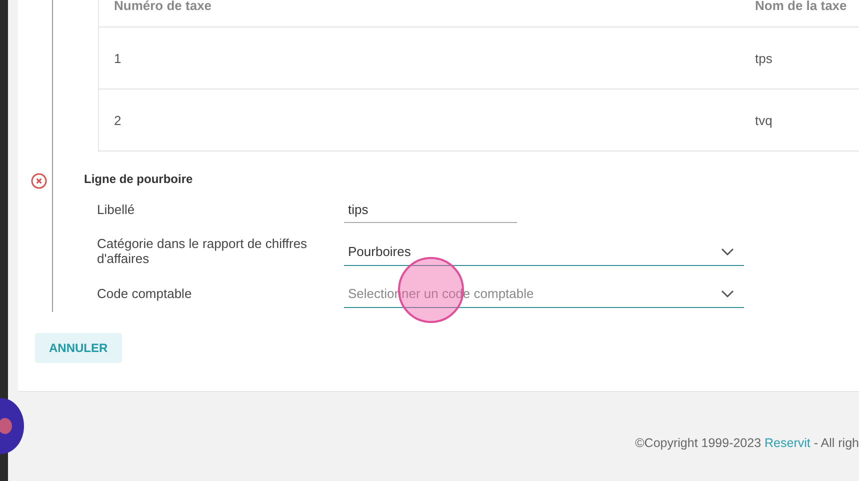 This screenshot has height=481, width=859. What do you see at coordinates (787, 443) in the screenshot?
I see `company-link: Reservit` at bounding box center [787, 443].